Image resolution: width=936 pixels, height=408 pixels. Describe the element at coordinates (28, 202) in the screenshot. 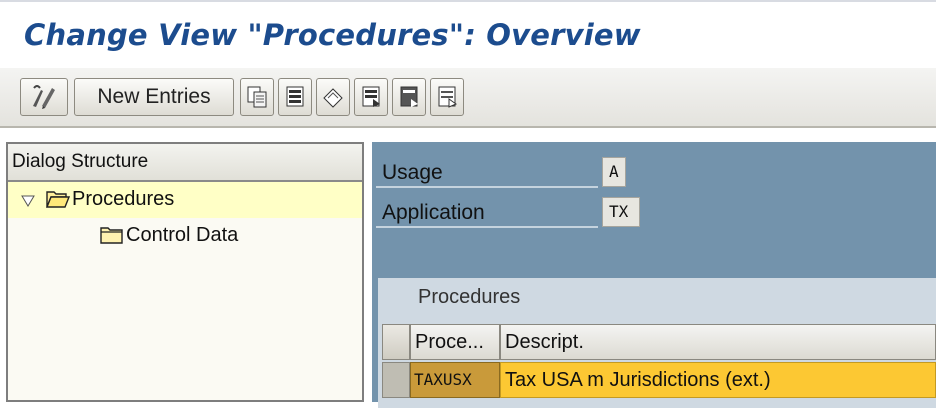

I see `expand-triangle-icon` at that location.